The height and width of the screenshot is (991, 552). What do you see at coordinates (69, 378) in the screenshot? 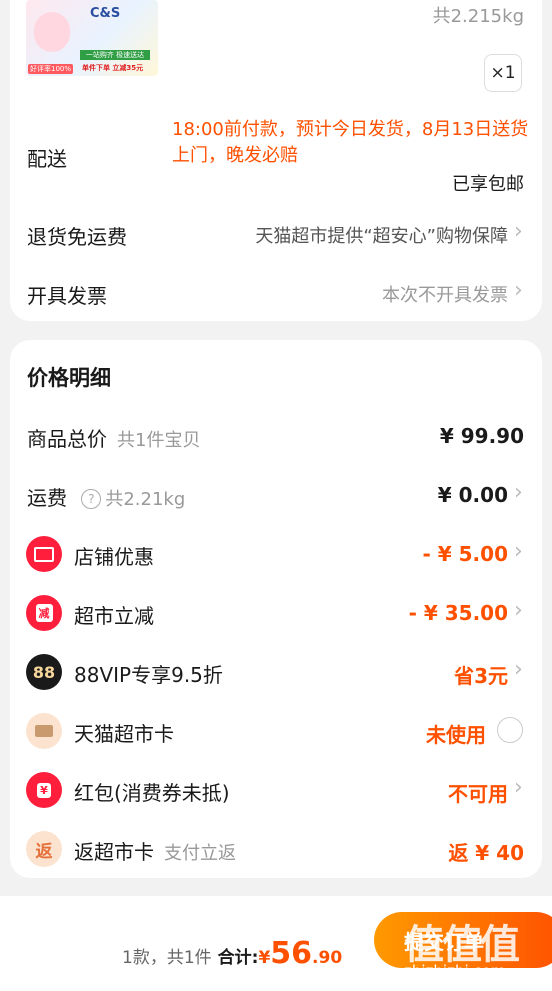
I see `price-detail-title: 价格明细` at bounding box center [69, 378].